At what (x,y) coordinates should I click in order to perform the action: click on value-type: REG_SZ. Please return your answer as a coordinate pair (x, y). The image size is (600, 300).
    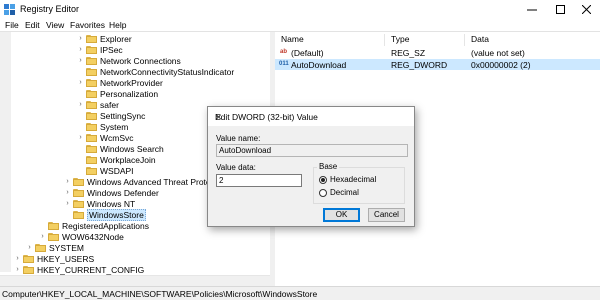
    Looking at the image, I should click on (408, 53).